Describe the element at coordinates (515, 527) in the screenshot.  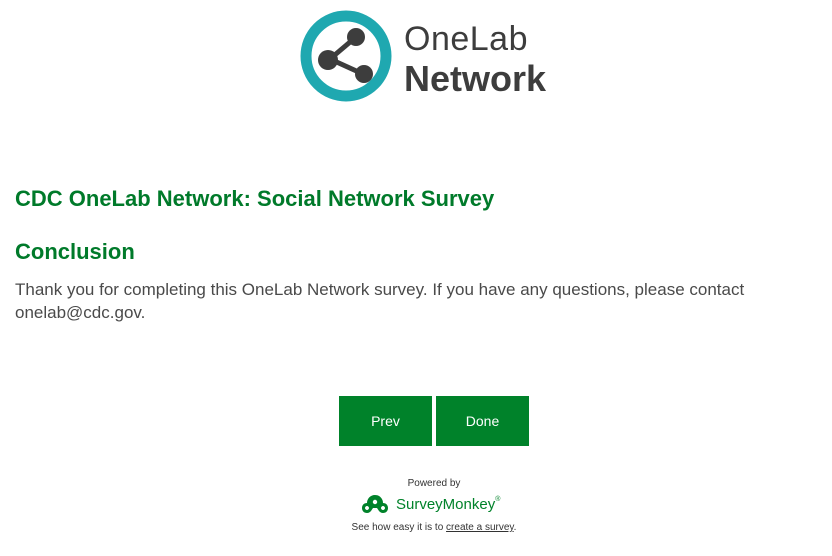
I see `create-survey-suffix: .` at that location.